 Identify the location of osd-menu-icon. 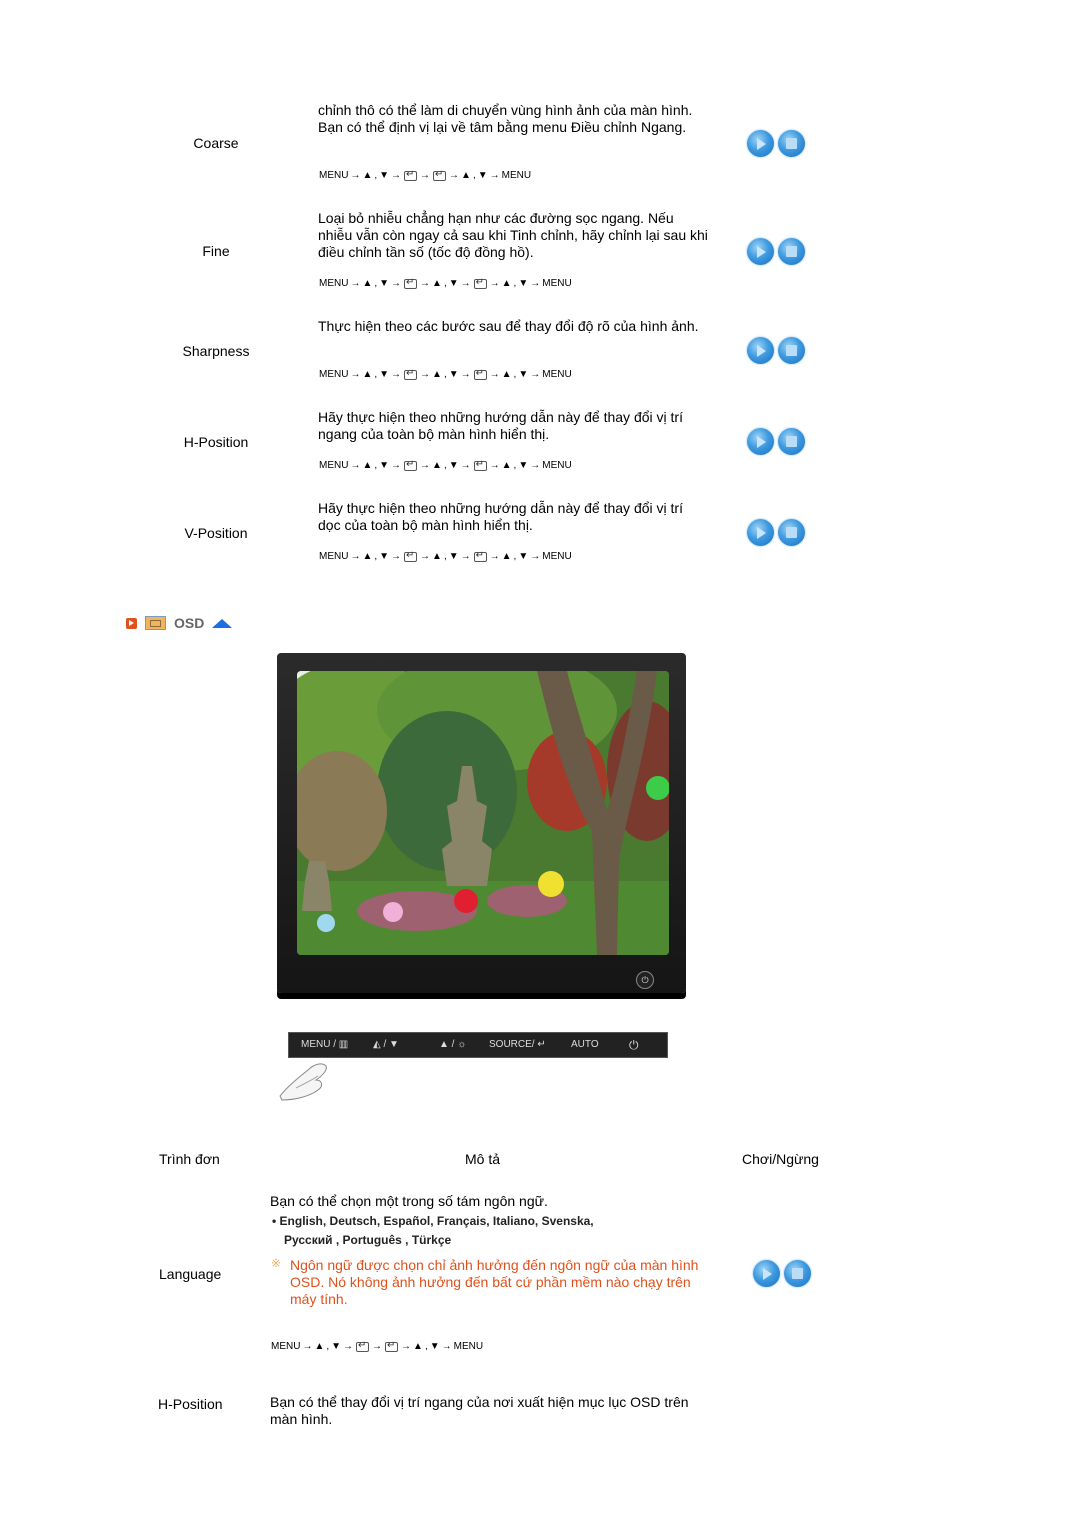
(155, 623).